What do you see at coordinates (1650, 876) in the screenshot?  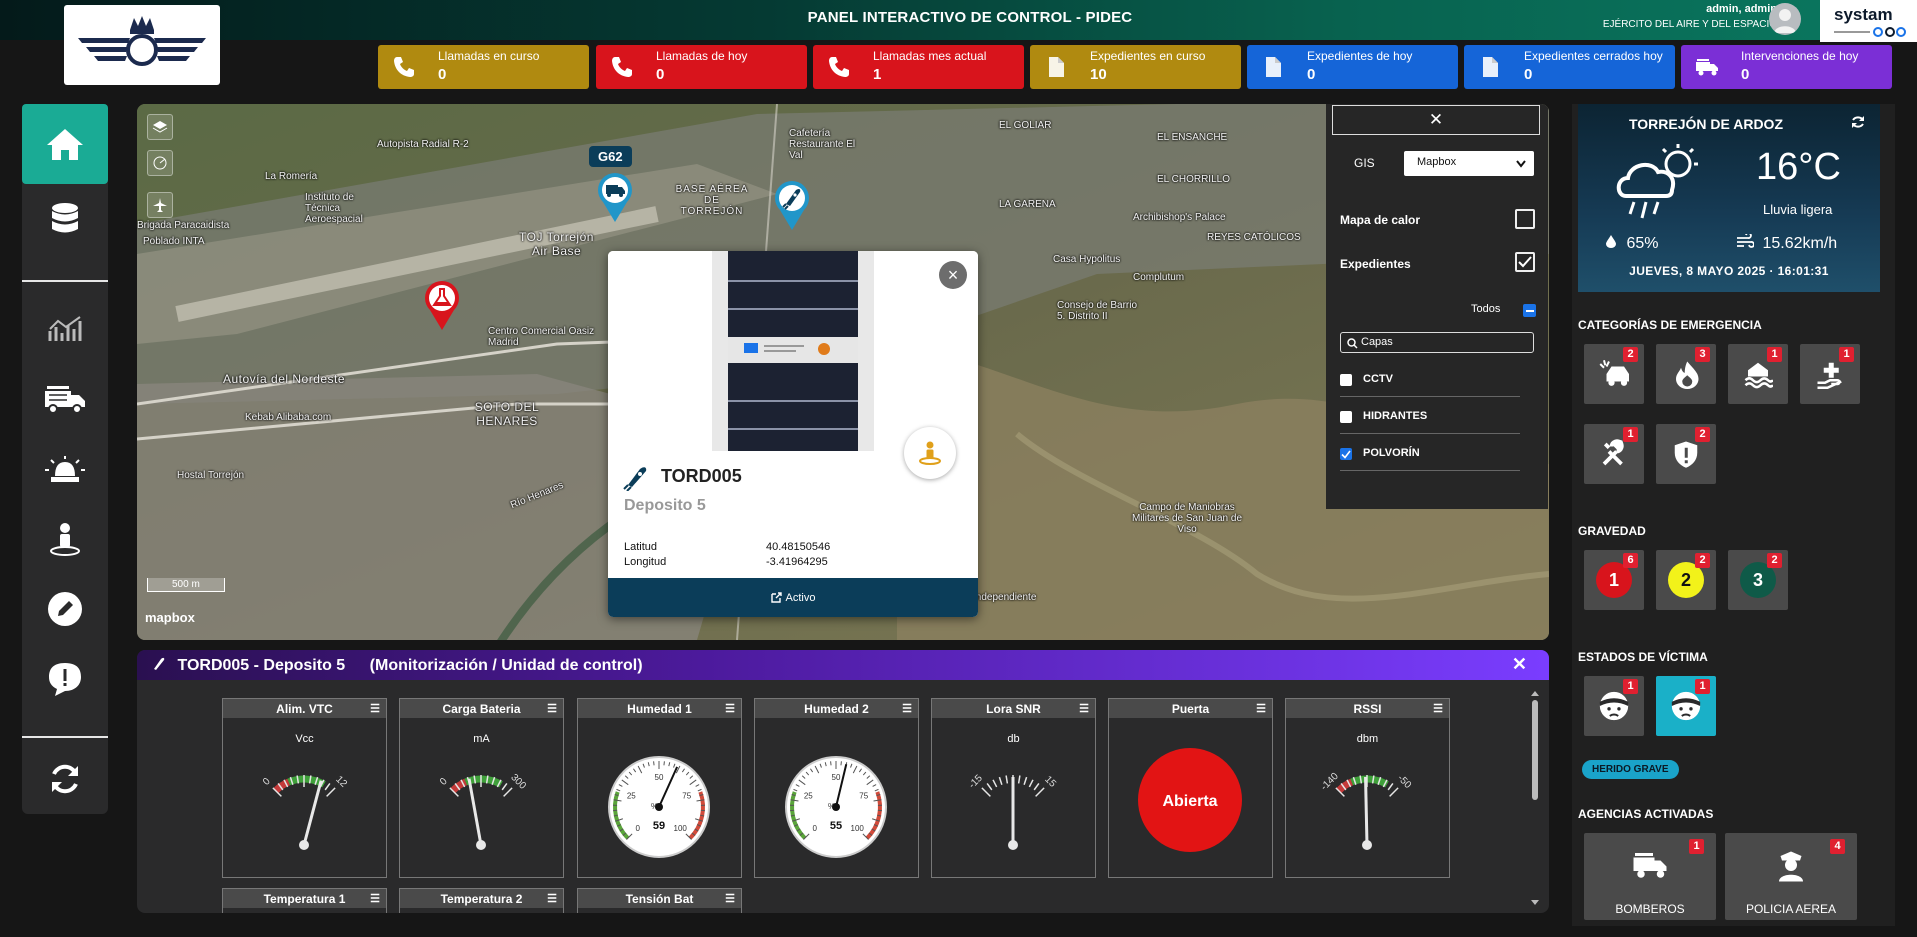 I see `agency-bomberos: 1 BOMBEROS` at bounding box center [1650, 876].